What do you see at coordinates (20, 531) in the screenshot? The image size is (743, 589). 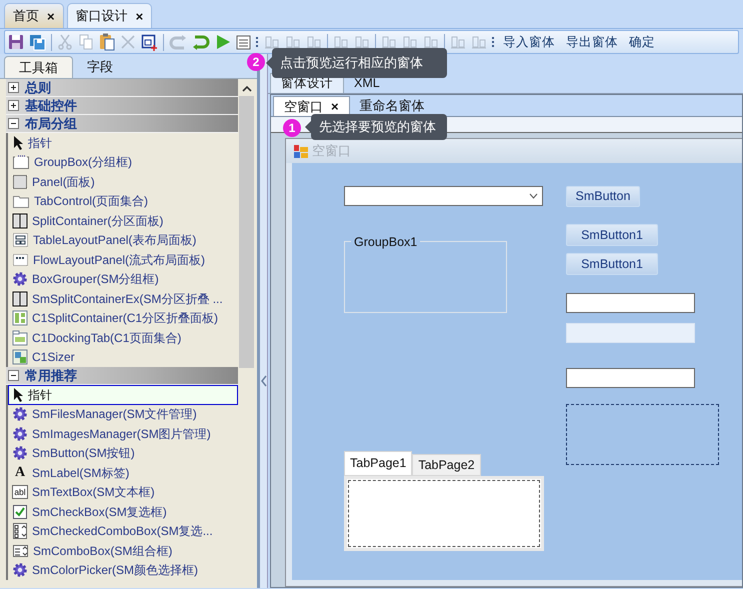 I see `checked-list-icon` at bounding box center [20, 531].